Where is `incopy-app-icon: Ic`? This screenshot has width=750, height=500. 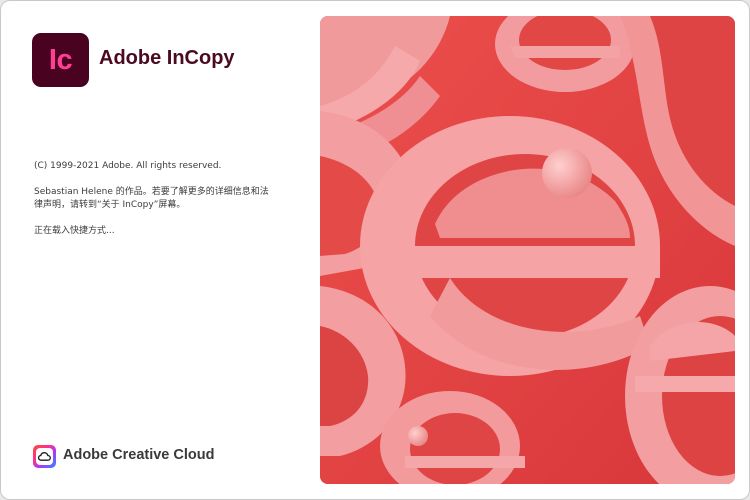
incopy-app-icon: Ic is located at coordinates (60, 60).